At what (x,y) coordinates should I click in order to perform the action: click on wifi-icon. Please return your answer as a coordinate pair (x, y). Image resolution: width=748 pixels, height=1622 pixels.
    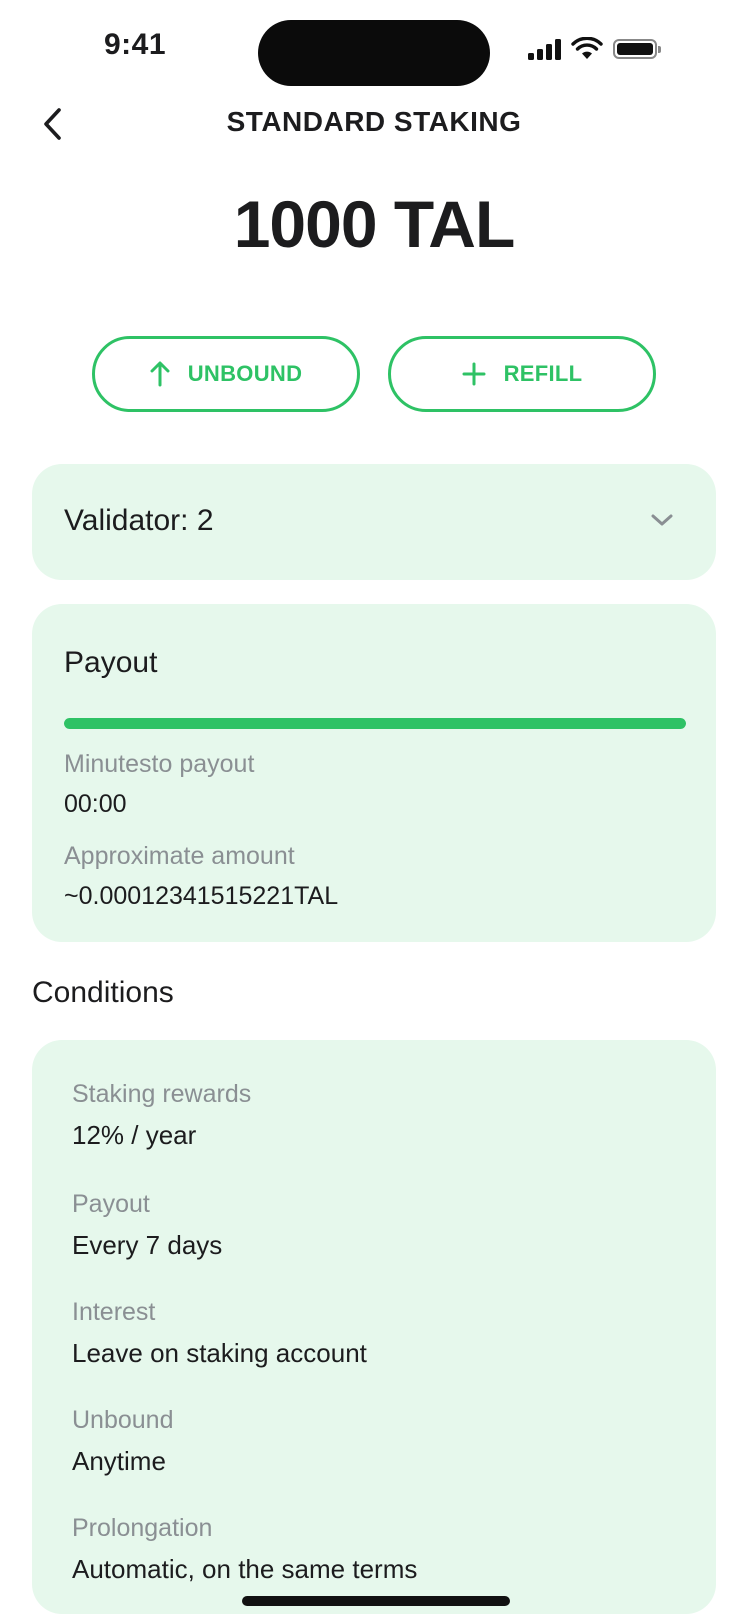
    Looking at the image, I should click on (587, 48).